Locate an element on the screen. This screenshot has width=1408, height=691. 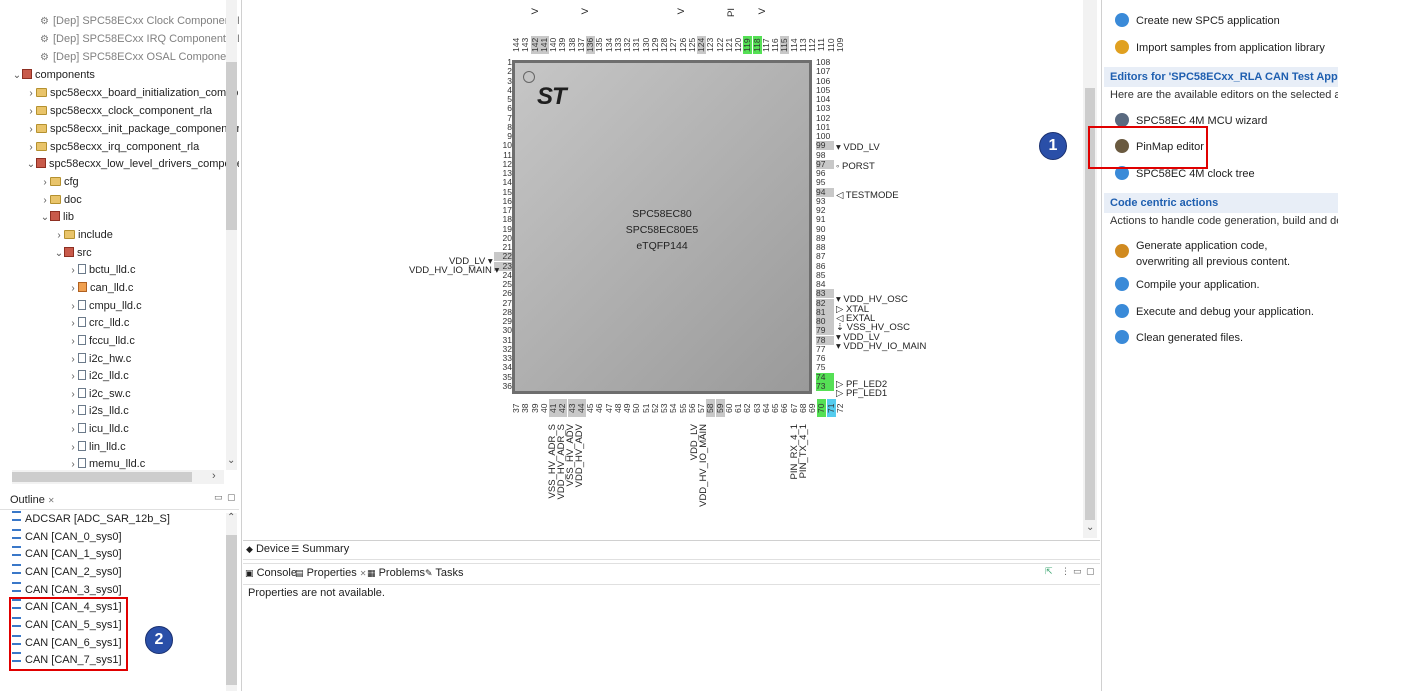
pin-number: 6 is located at coordinates (503, 108).